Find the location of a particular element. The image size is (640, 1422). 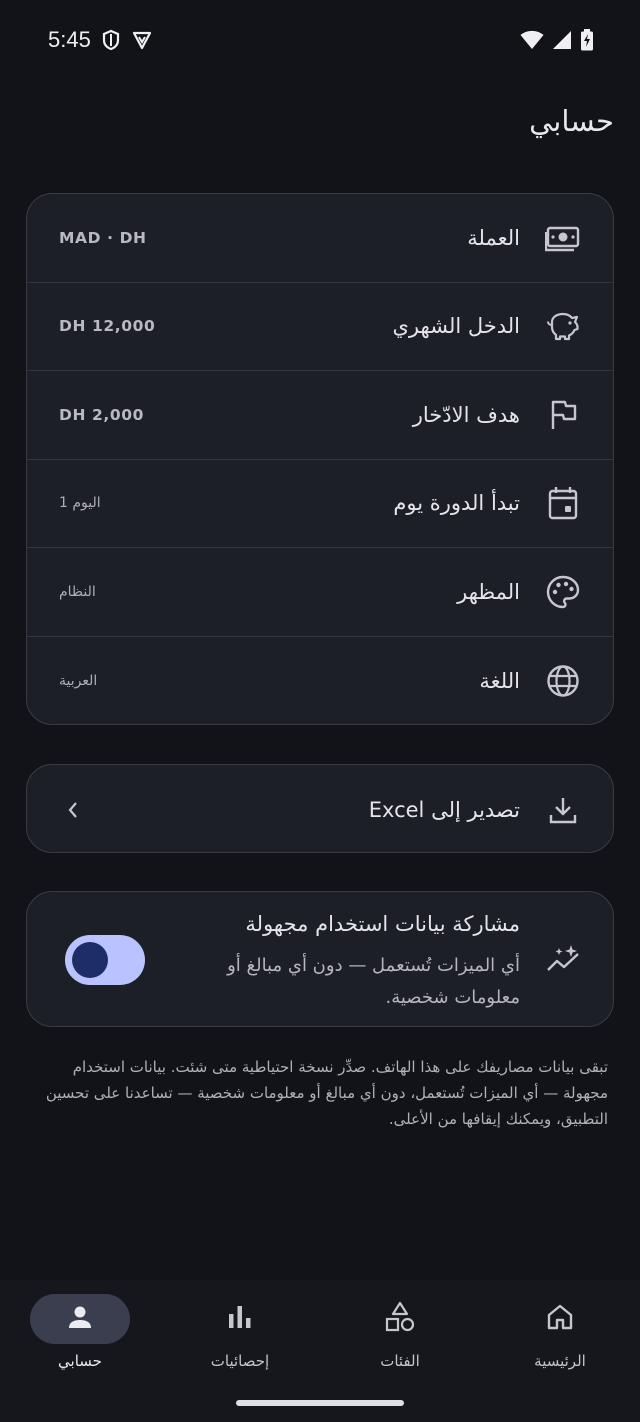

share-usage-toggle is located at coordinates (105, 960).